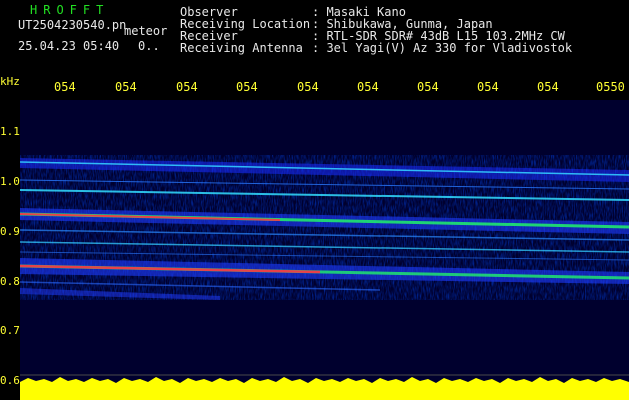 This screenshot has width=629, height=400. I want to click on y-tick: 0.6, so click(10, 380).